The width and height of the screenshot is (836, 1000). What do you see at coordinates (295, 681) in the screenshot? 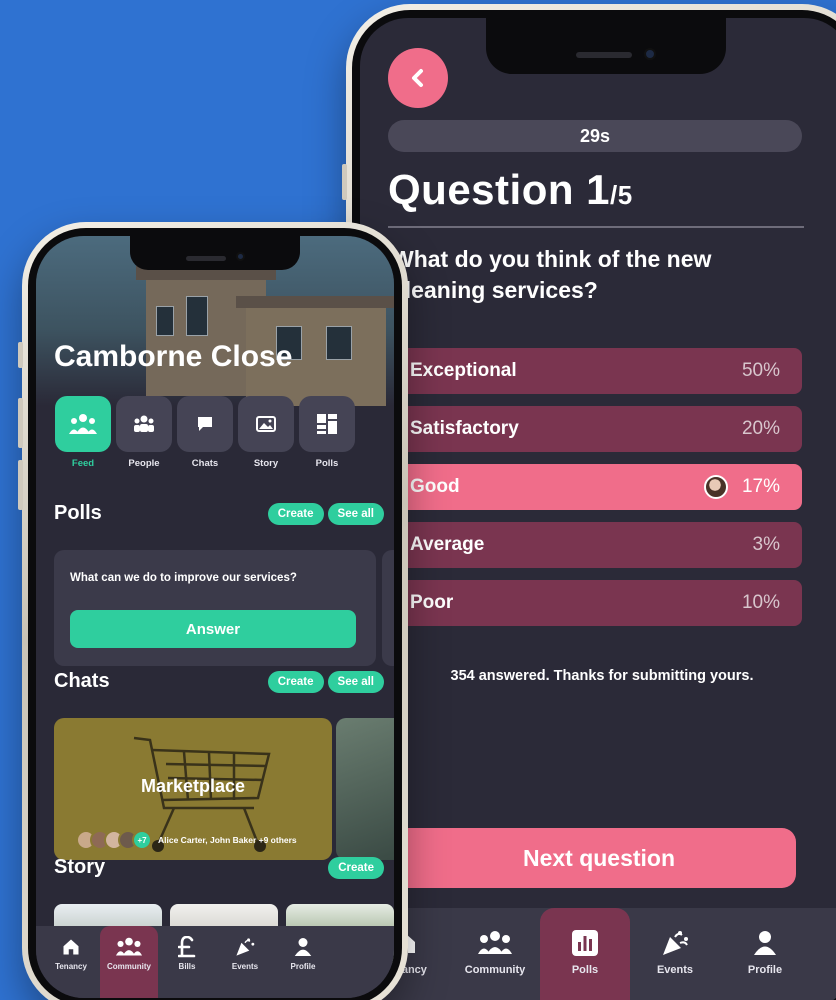
I see `create-chat-button: Create` at bounding box center [295, 681].